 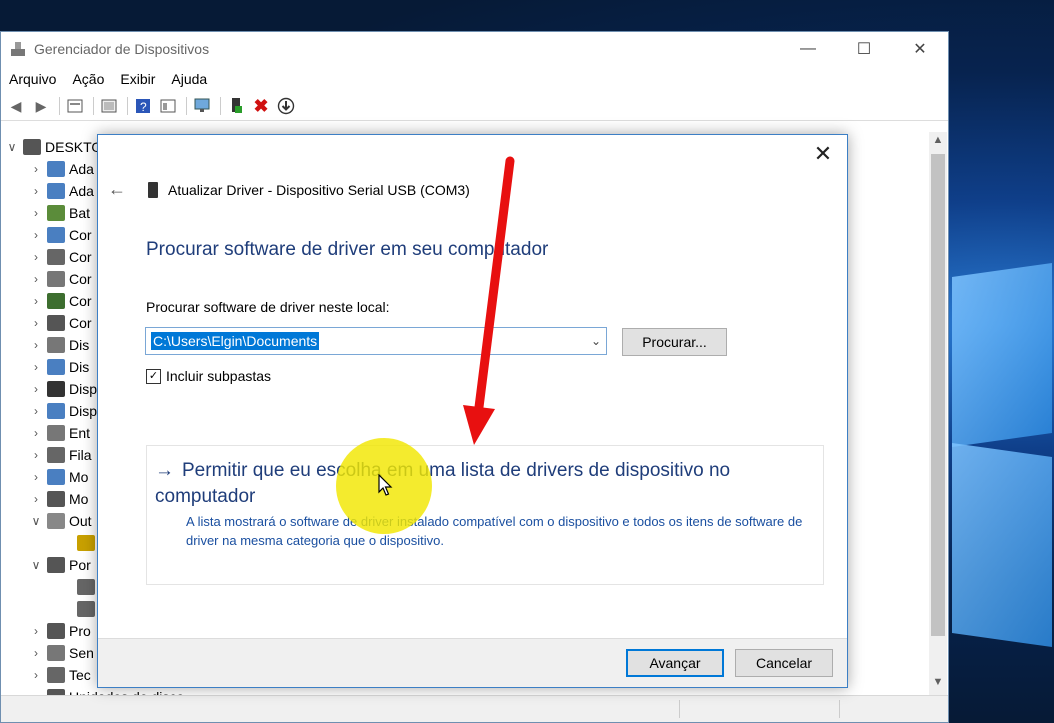 What do you see at coordinates (83, 389) in the screenshot?
I see `tree-item-label: Disp` at bounding box center [83, 389].